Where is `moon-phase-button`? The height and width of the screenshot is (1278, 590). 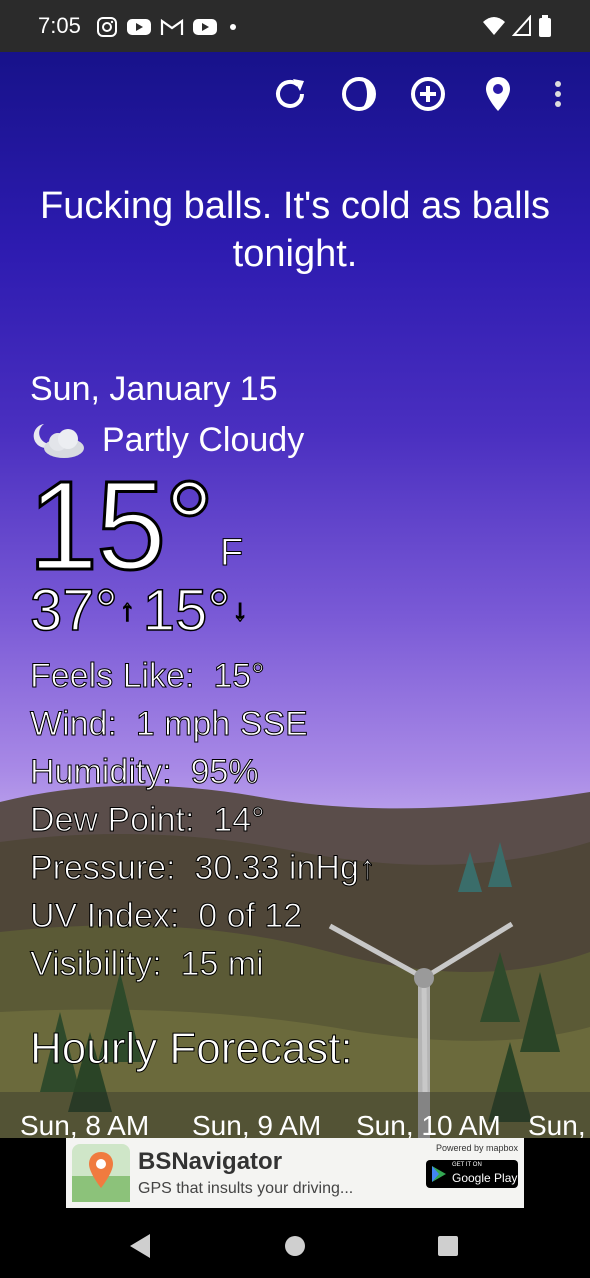
moon-phase-button is located at coordinates (359, 94).